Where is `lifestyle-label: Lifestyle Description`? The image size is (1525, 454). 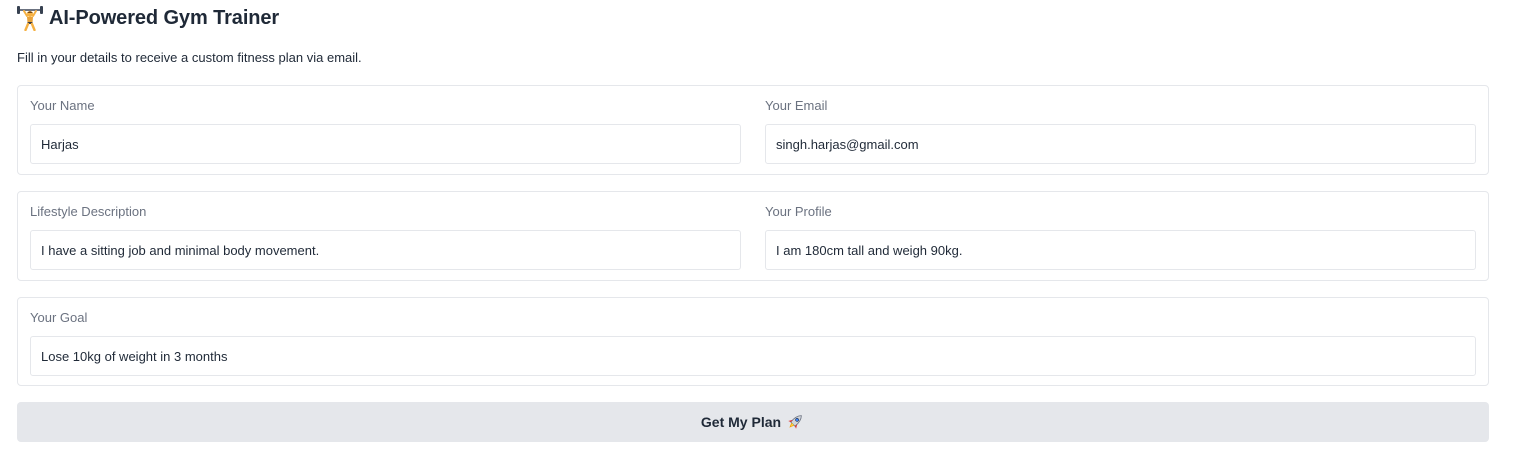
lifestyle-label: Lifestyle Description is located at coordinates (88, 211).